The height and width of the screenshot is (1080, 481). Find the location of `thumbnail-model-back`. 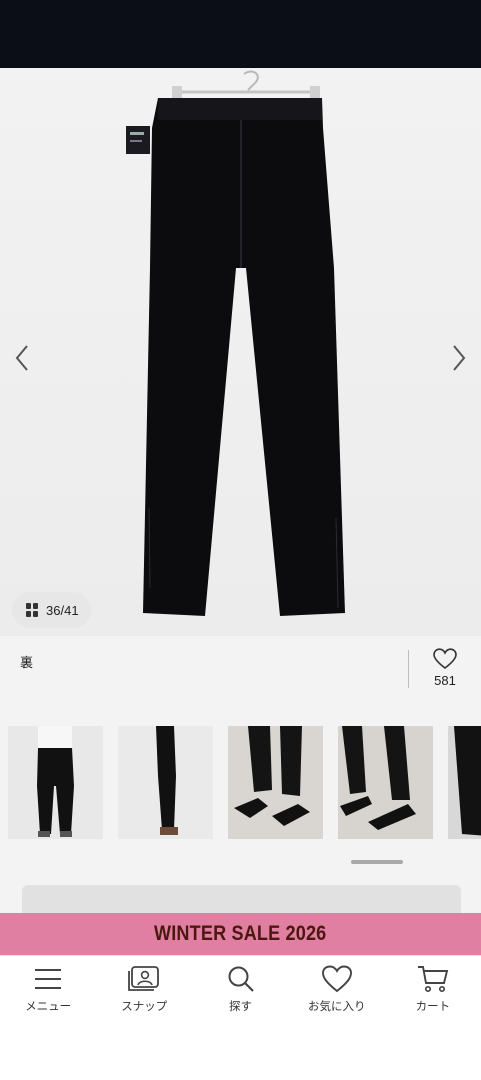

thumbnail-model-back is located at coordinates (55, 782).